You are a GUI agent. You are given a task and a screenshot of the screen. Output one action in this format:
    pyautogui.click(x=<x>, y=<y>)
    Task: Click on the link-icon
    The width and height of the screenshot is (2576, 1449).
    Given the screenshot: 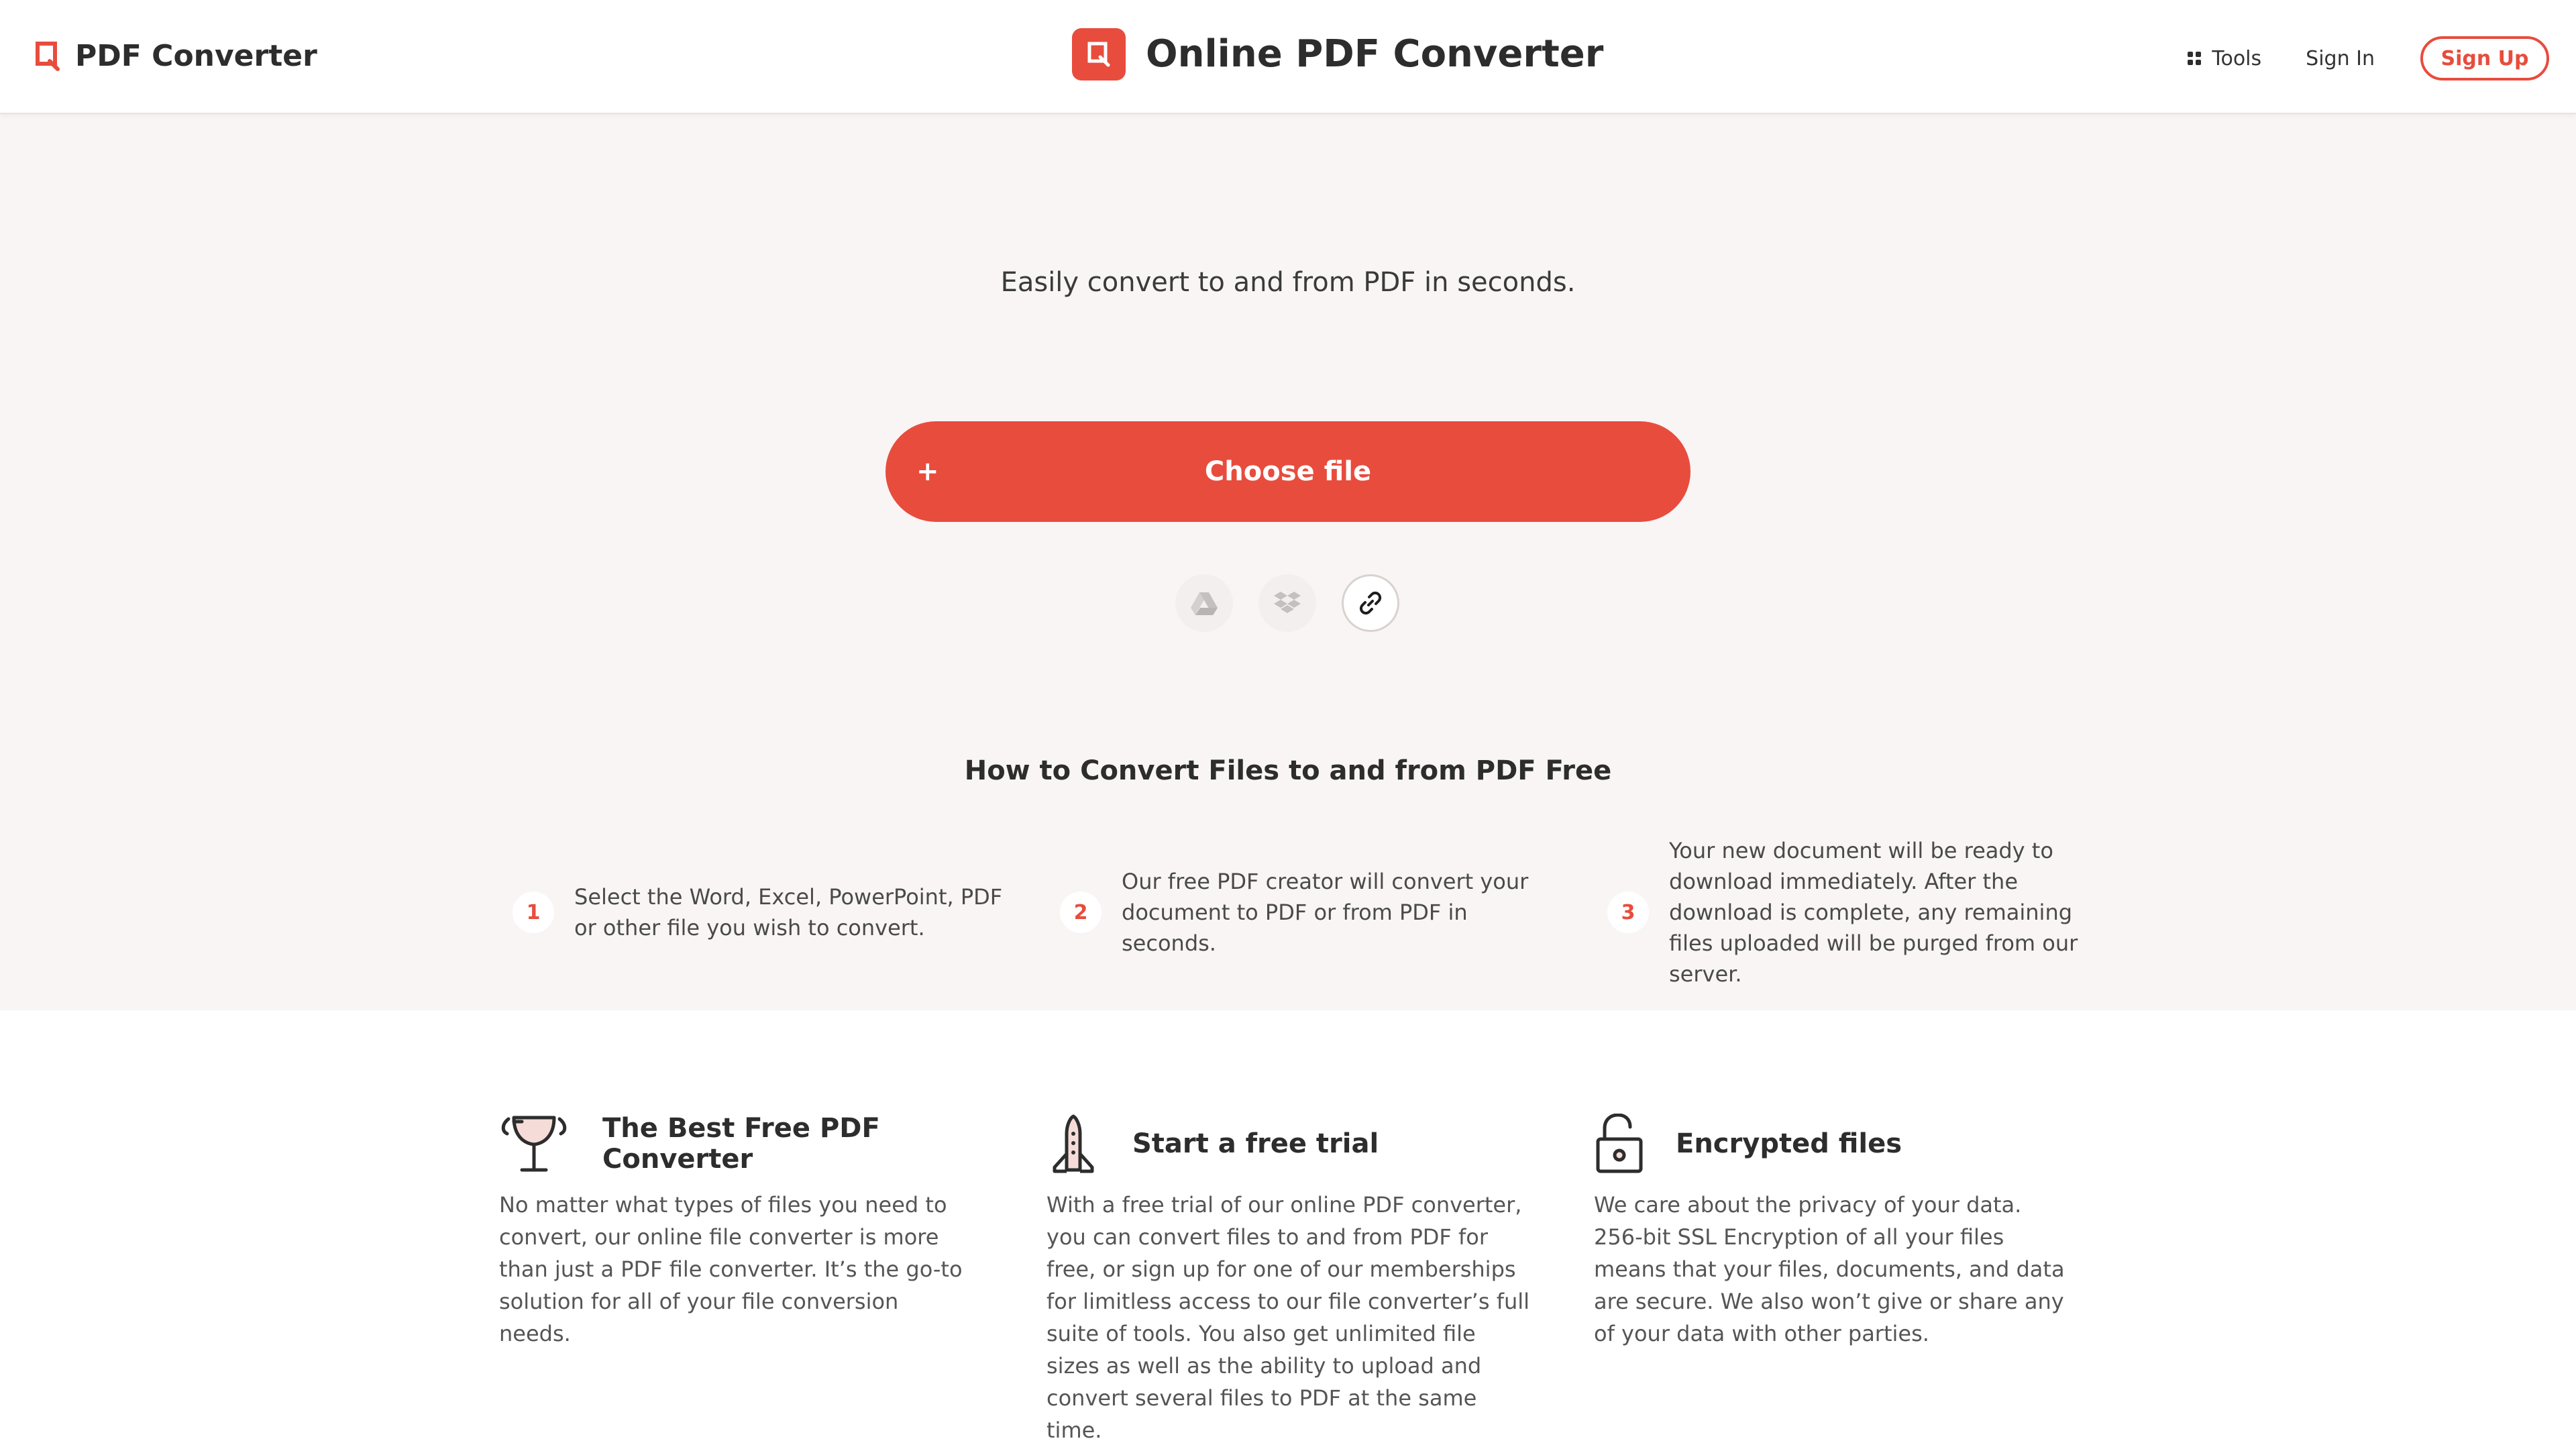 What is the action you would take?
    pyautogui.click(x=1370, y=603)
    